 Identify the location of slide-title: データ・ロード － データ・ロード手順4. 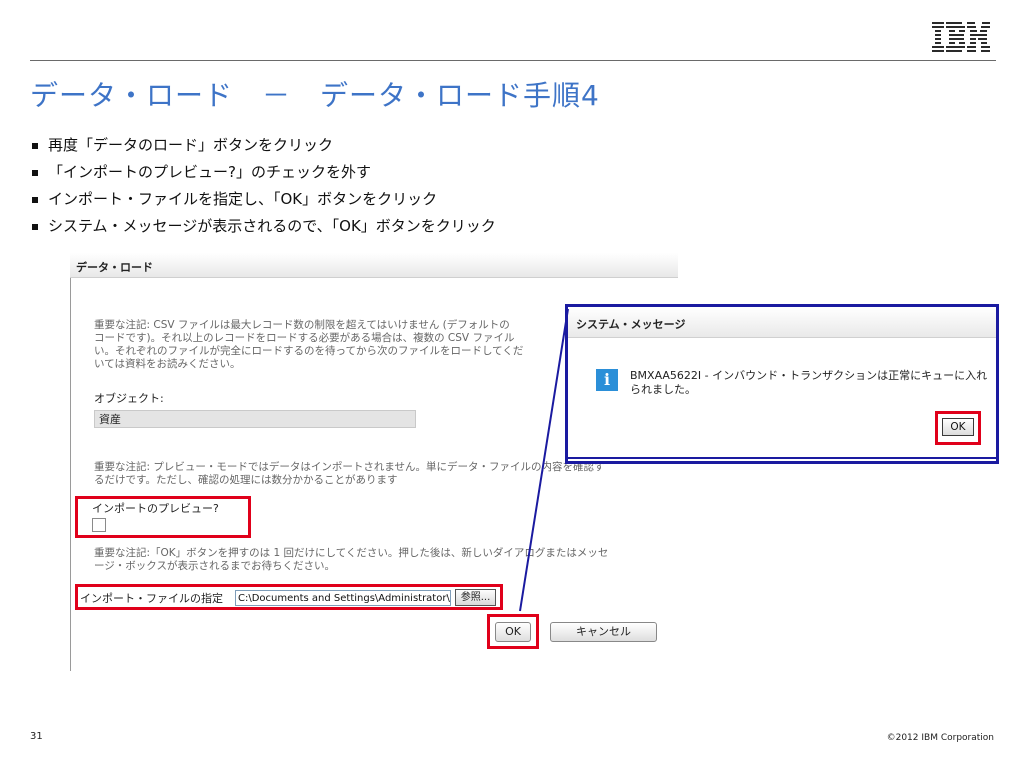
(315, 95).